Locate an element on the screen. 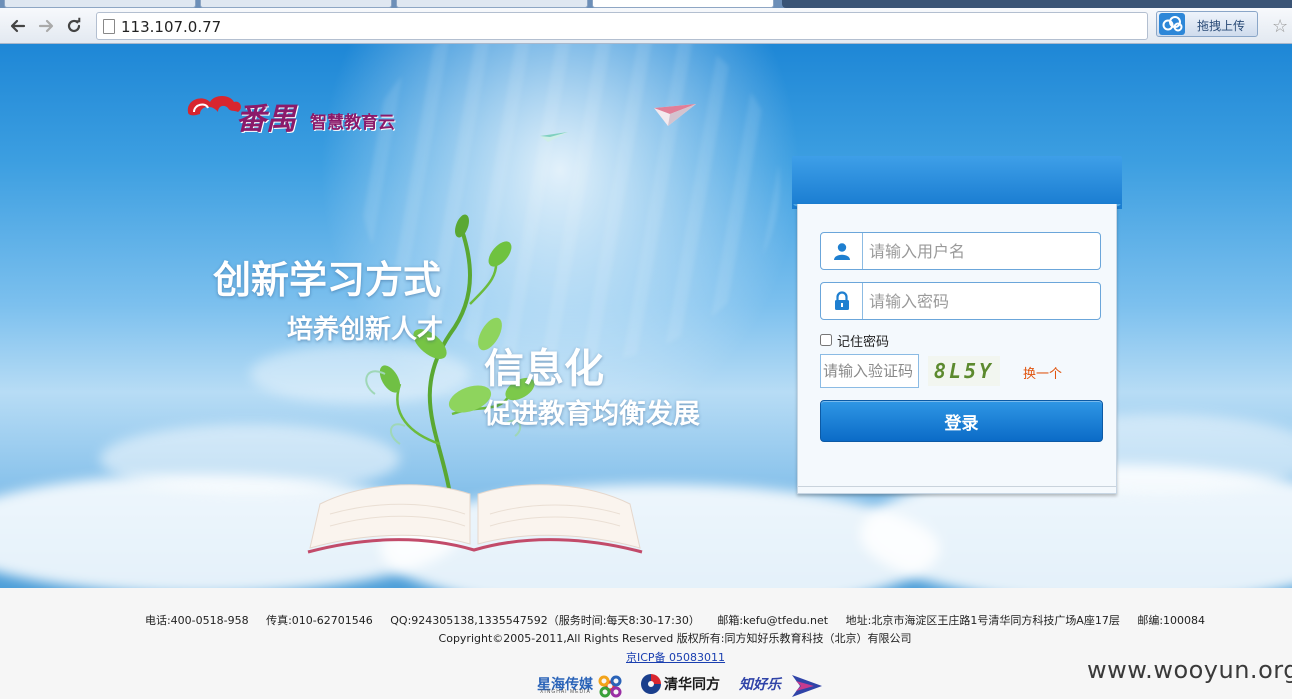 This screenshot has height=699, width=1292. username-field is located at coordinates (960, 251).